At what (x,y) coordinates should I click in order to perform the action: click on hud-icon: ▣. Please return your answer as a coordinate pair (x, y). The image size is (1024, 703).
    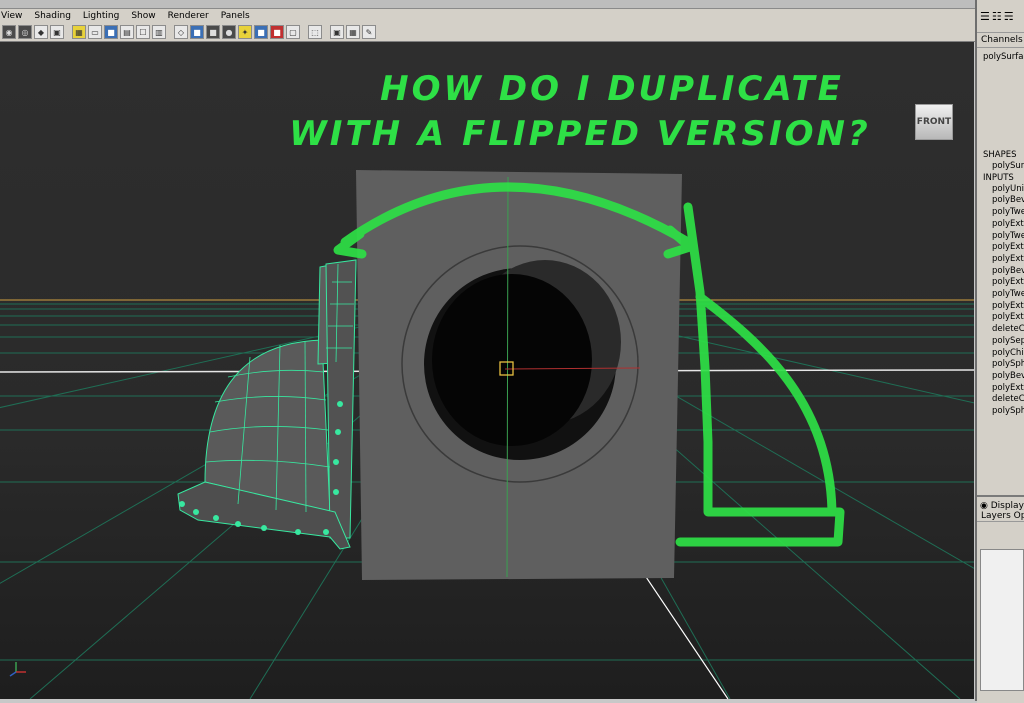
    Looking at the image, I should click on (337, 32).